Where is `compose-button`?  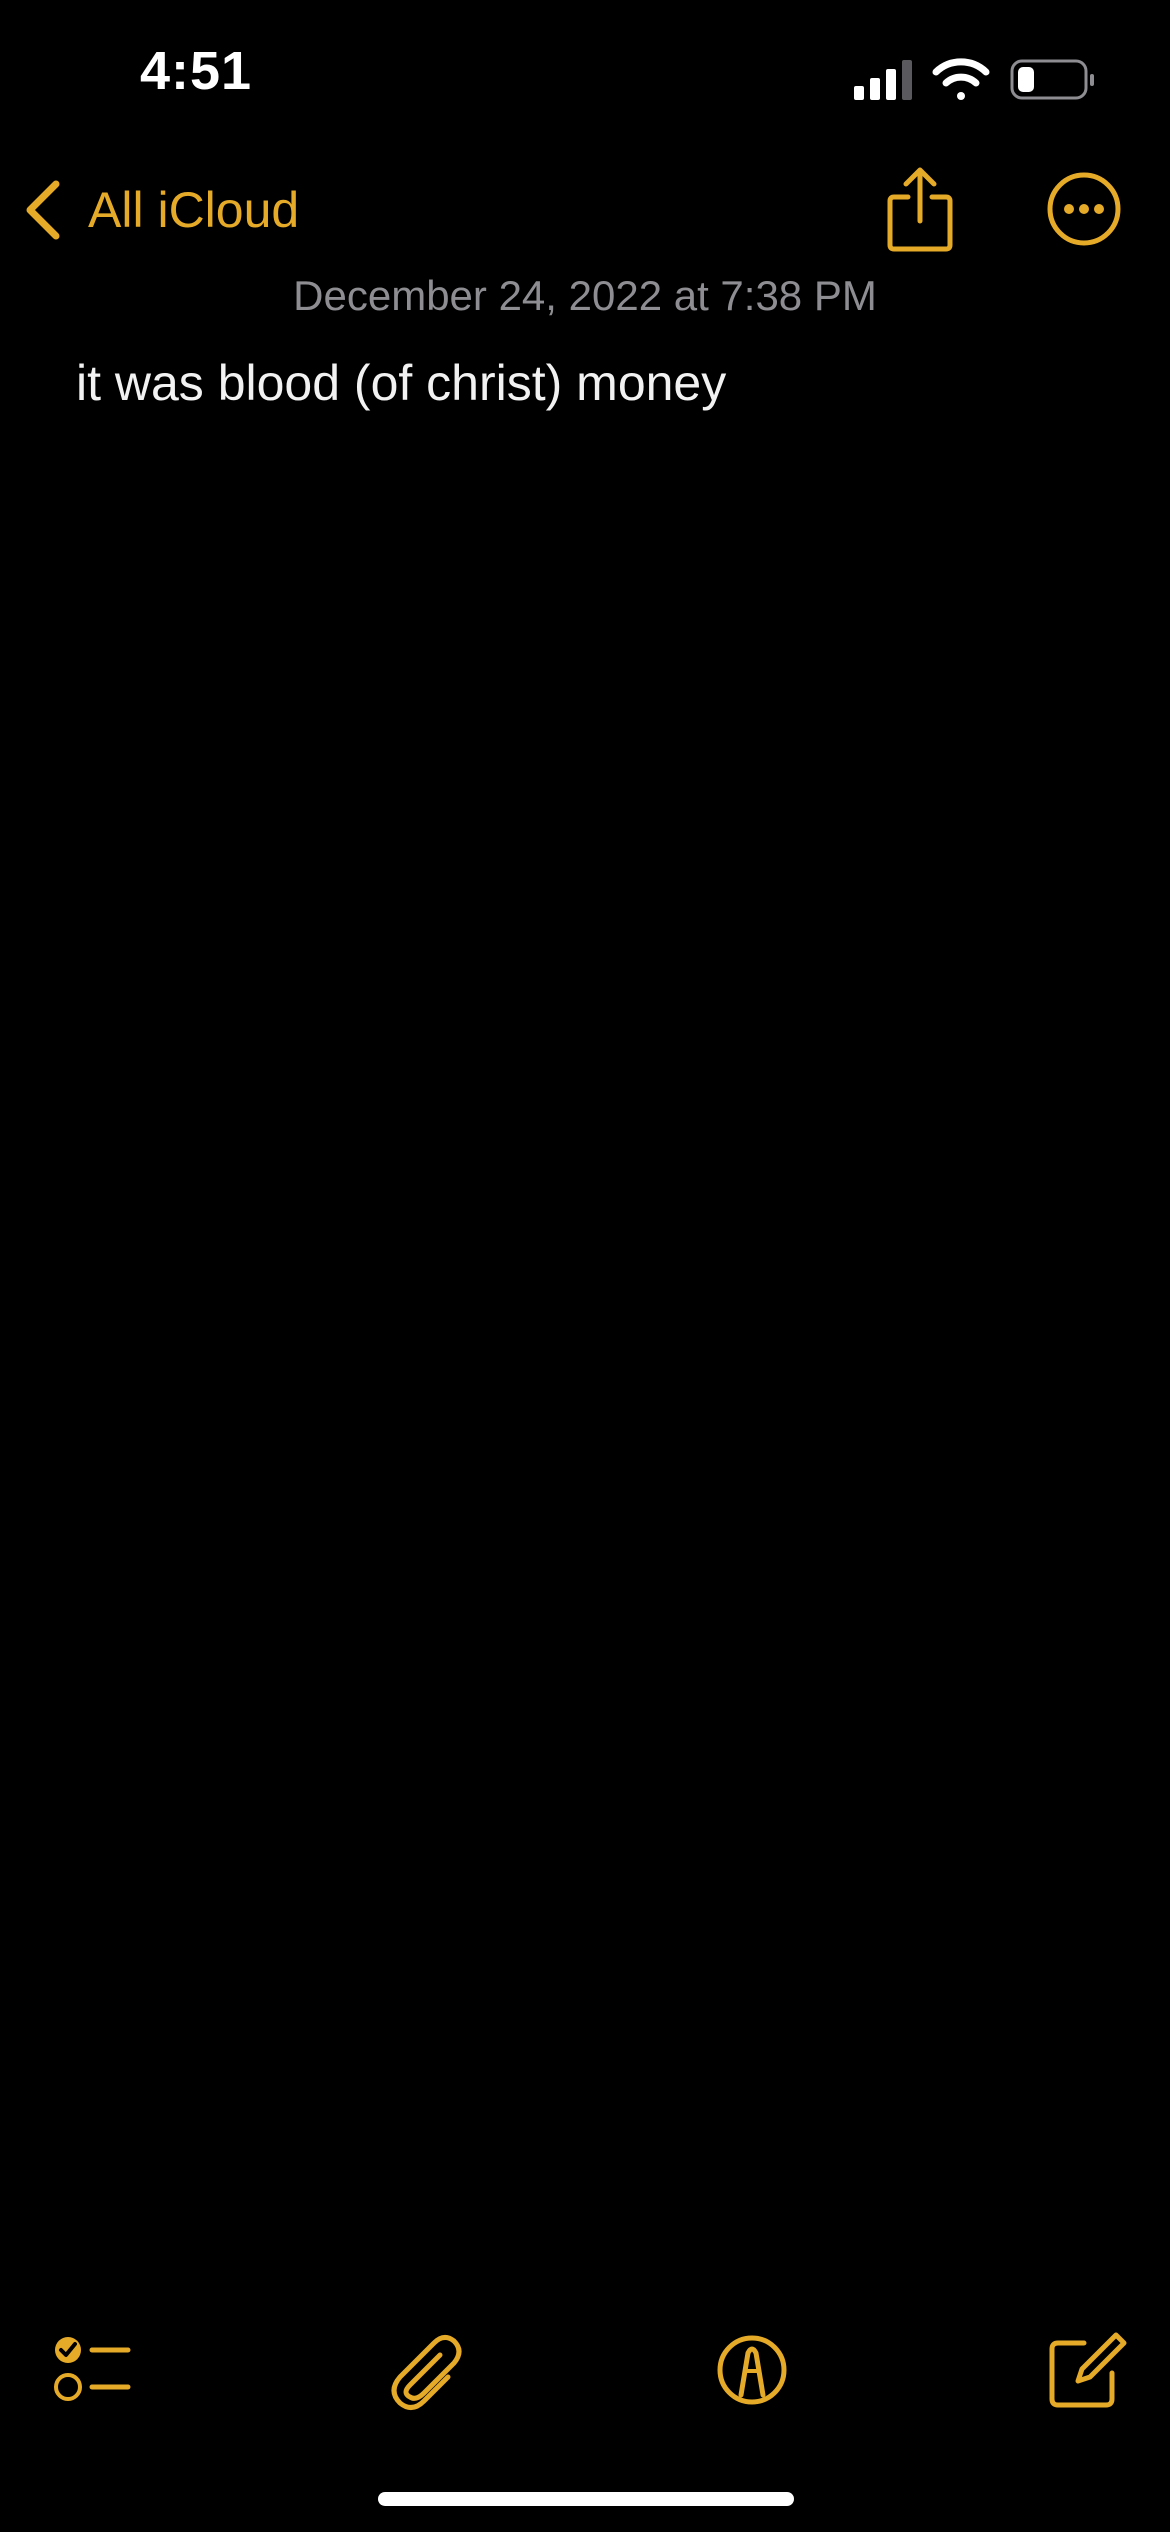 compose-button is located at coordinates (1085, 2370).